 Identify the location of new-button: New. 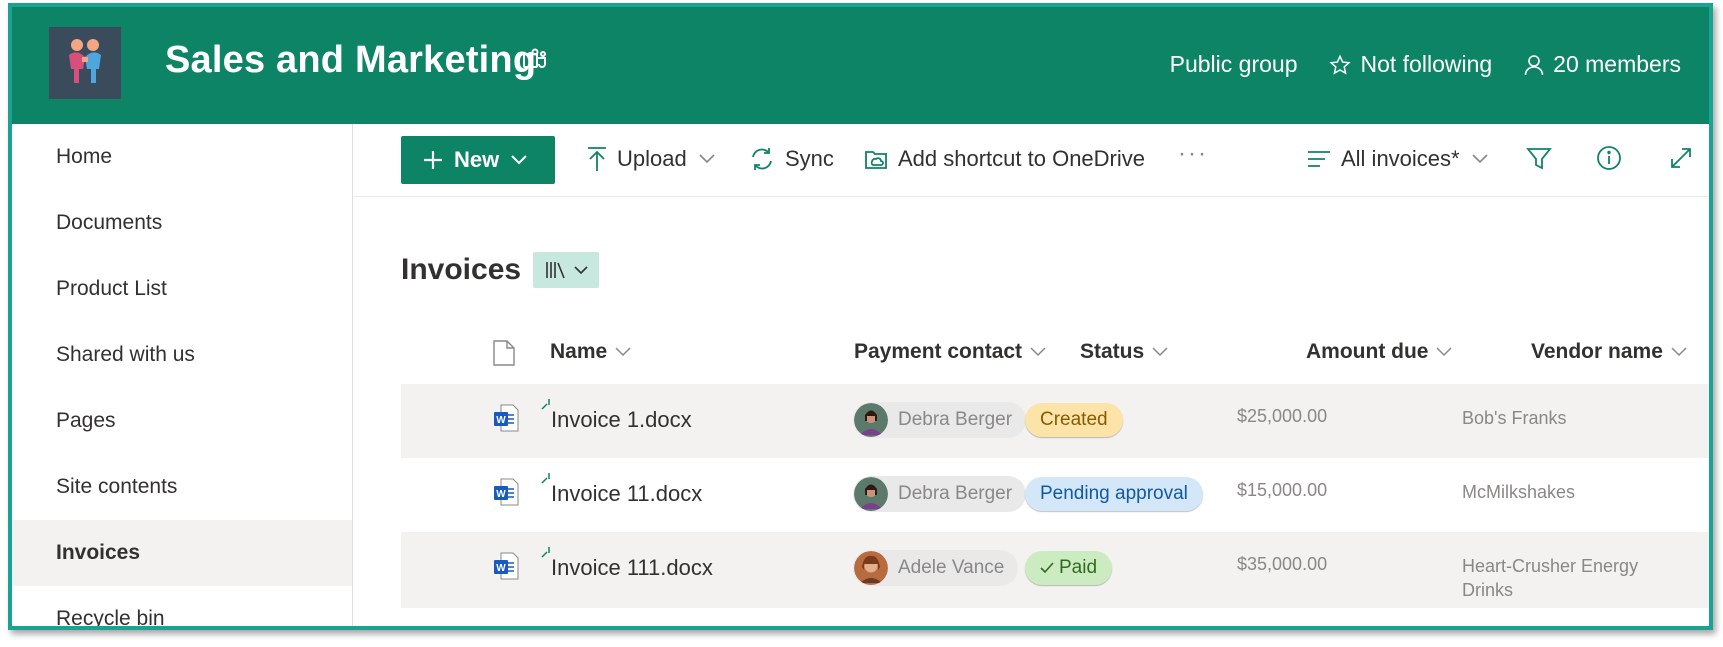
(478, 160).